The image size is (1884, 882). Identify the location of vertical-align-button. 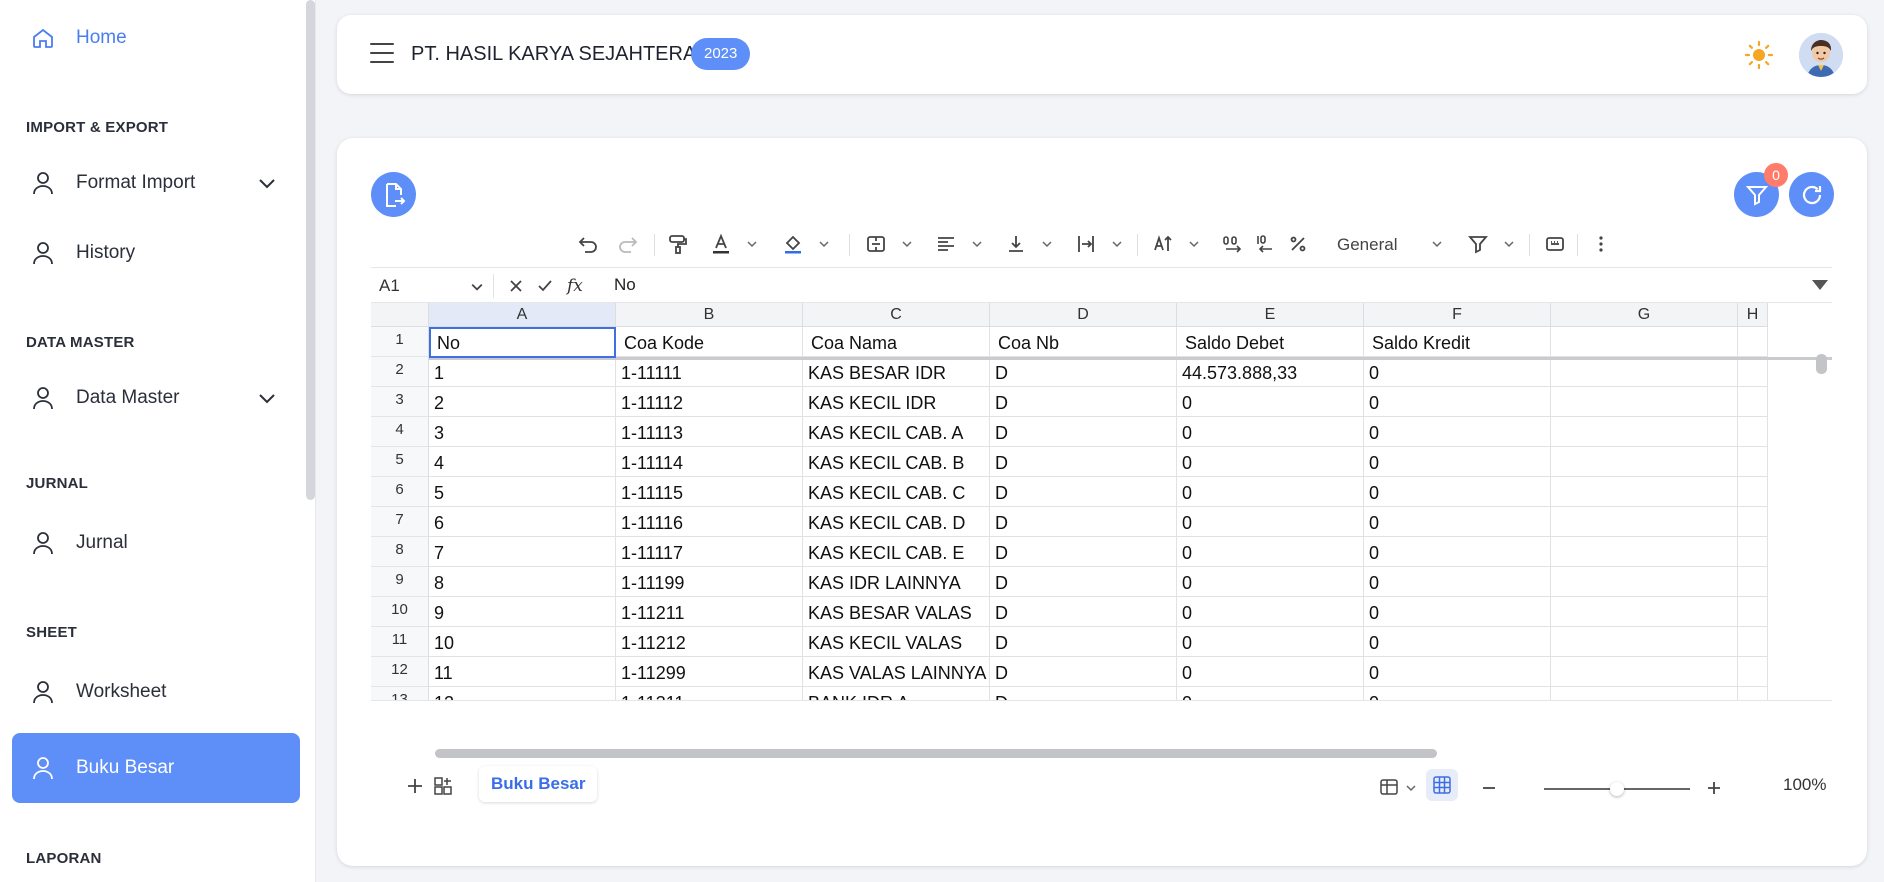
(1016, 244).